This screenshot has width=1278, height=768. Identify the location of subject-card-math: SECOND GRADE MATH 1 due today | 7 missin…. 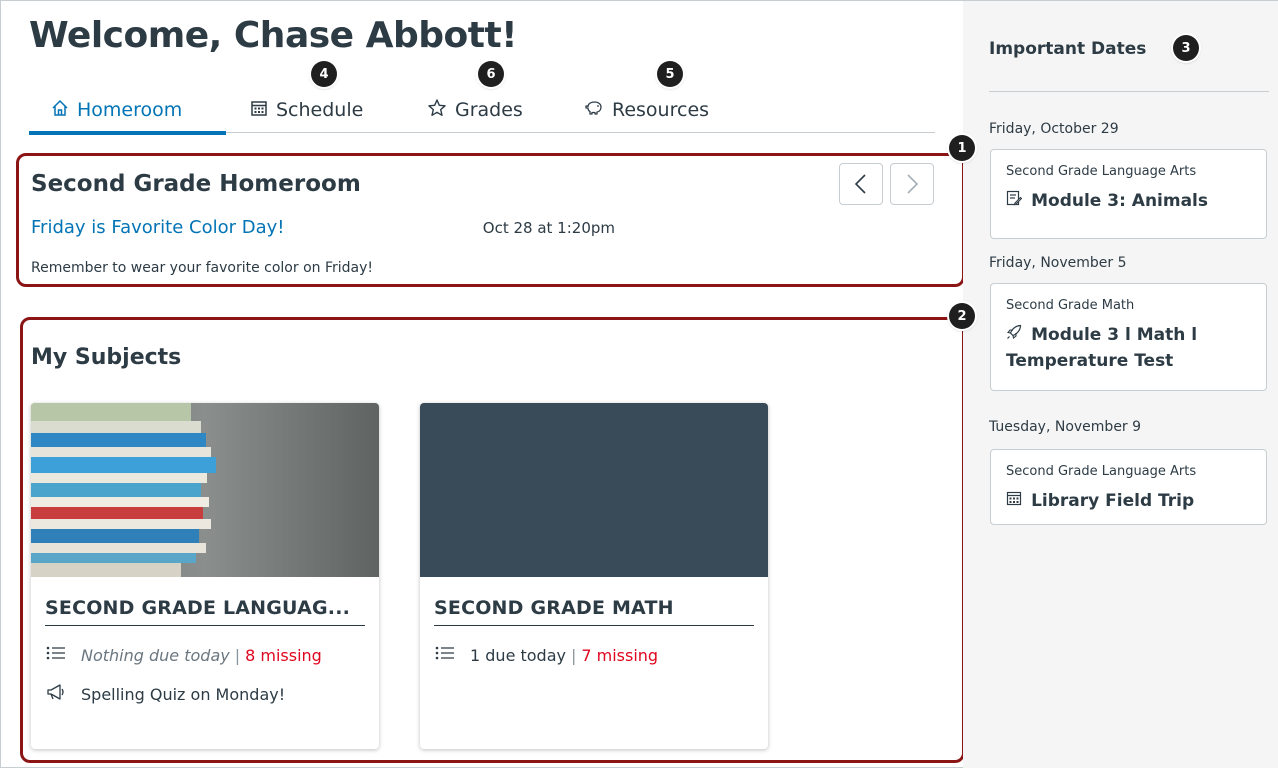
(594, 576).